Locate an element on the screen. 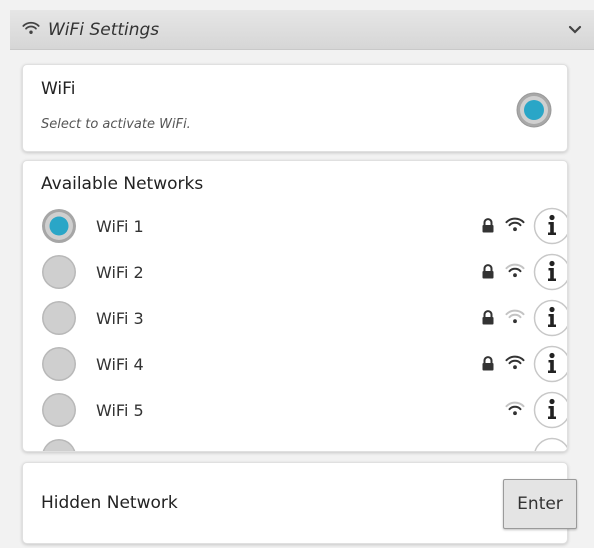 Image resolution: width=594 pixels, height=548 pixels. hidden-network-card: Hidden Network Enter is located at coordinates (299, 503).